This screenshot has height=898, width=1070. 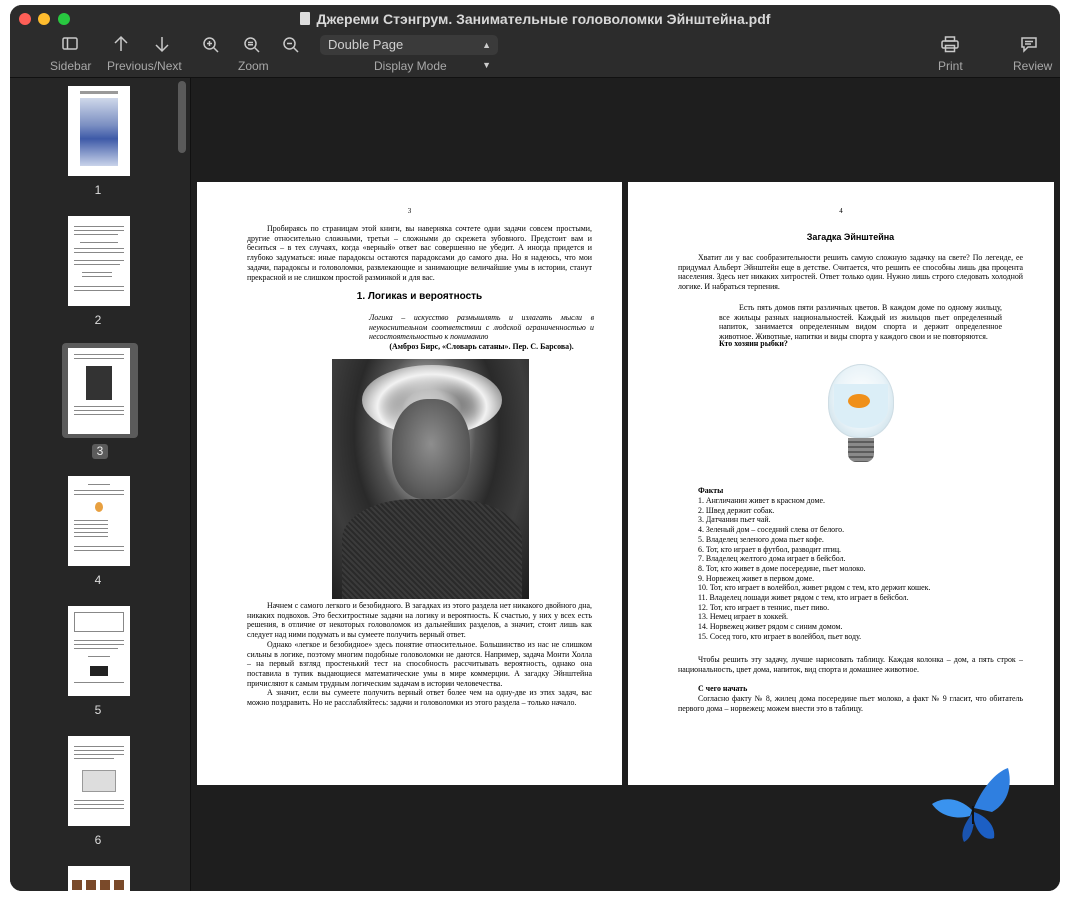 What do you see at coordinates (98, 580) in the screenshot?
I see `thumbnail-label: 4` at bounding box center [98, 580].